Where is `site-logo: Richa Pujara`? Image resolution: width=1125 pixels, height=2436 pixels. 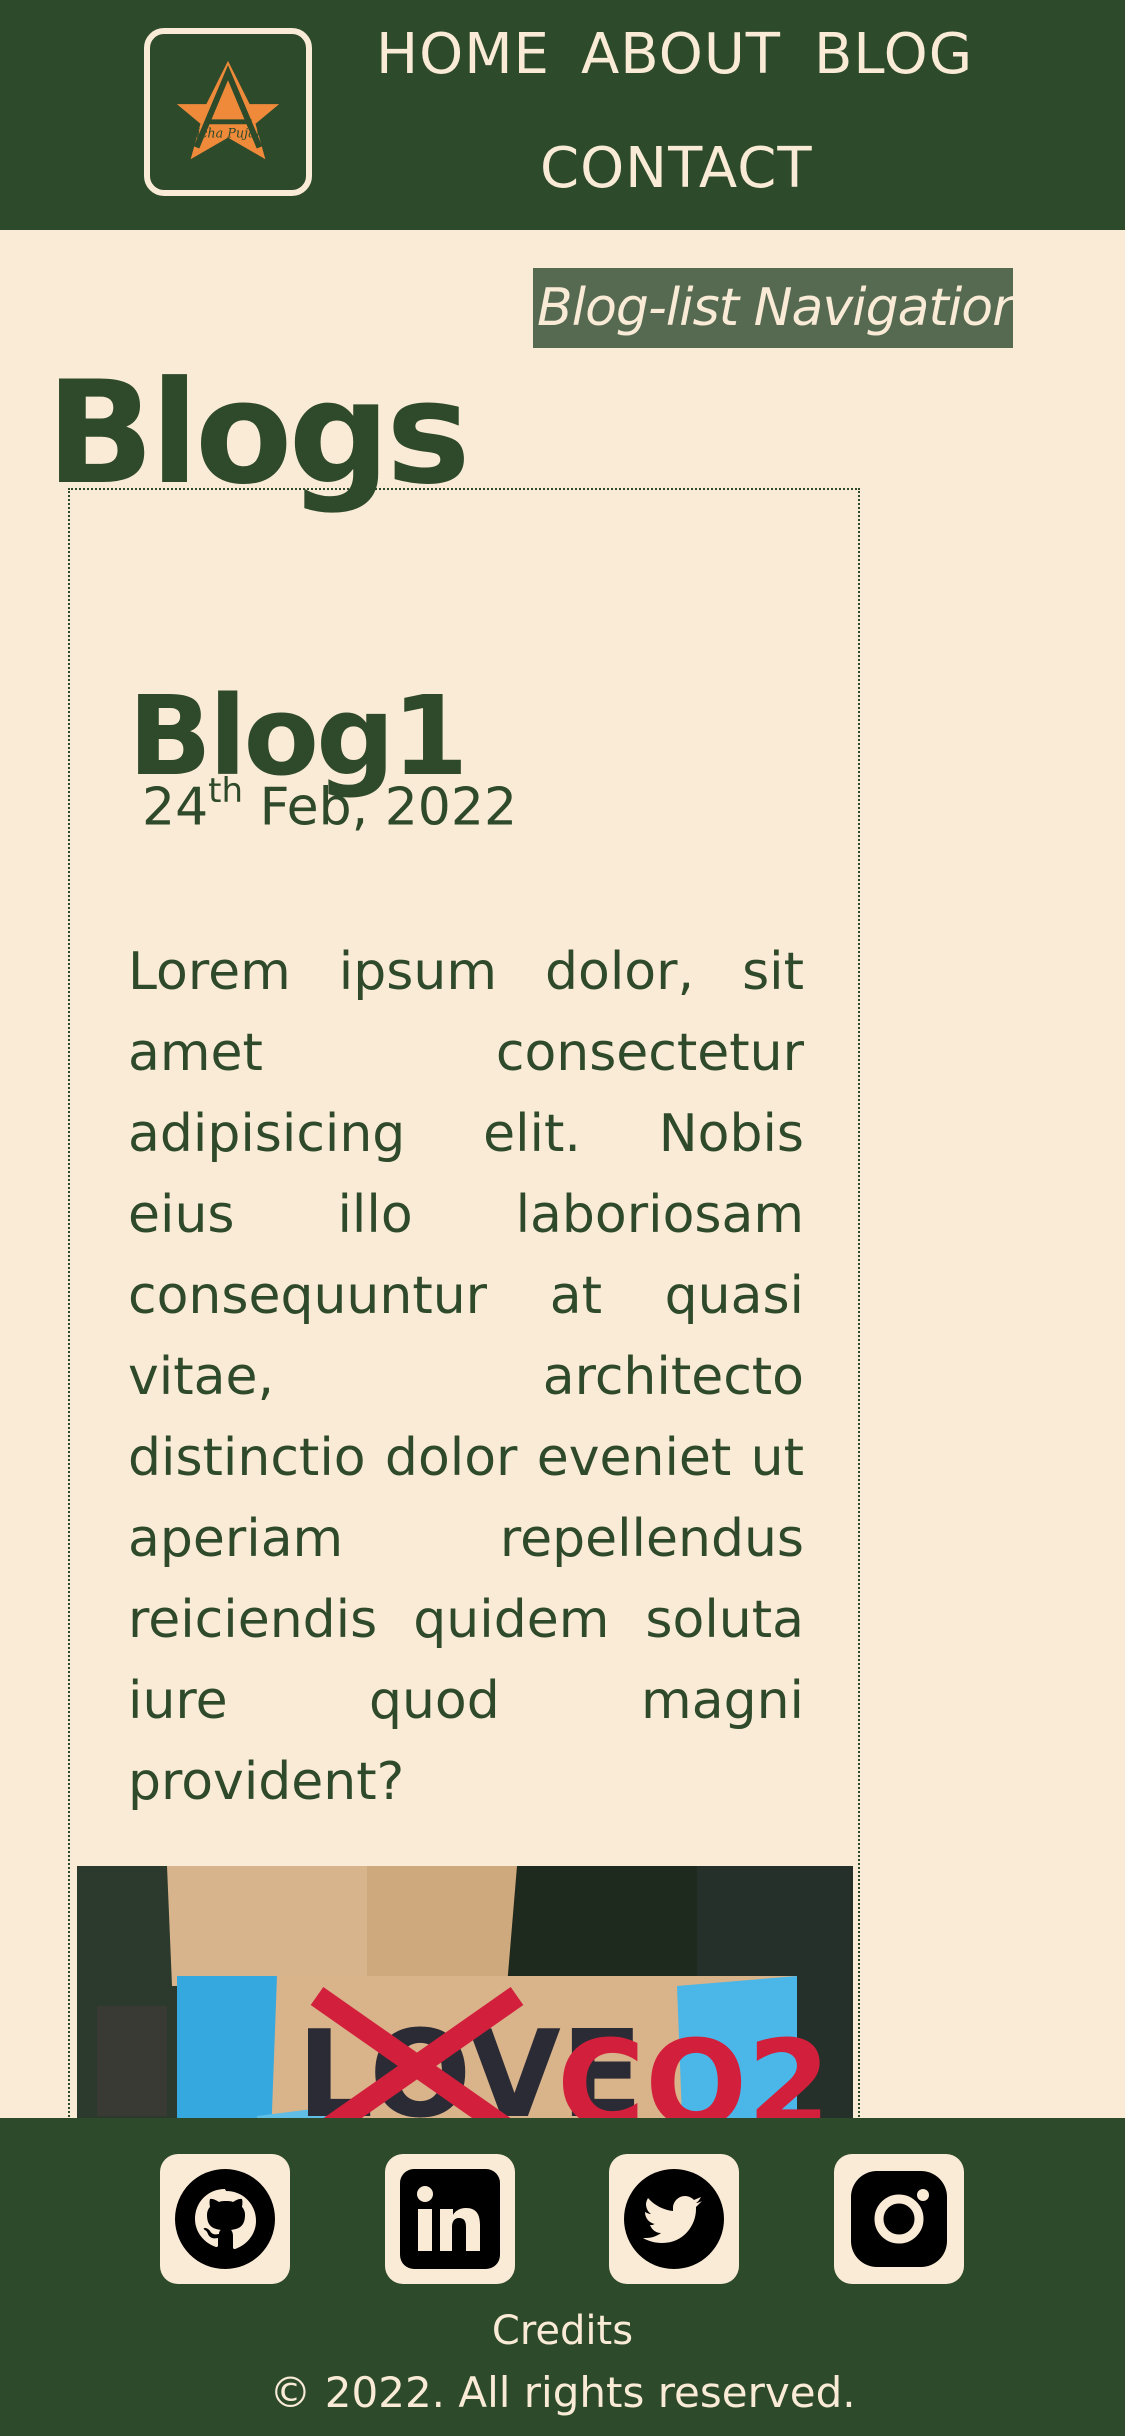 site-logo: Richa Pujara is located at coordinates (228, 112).